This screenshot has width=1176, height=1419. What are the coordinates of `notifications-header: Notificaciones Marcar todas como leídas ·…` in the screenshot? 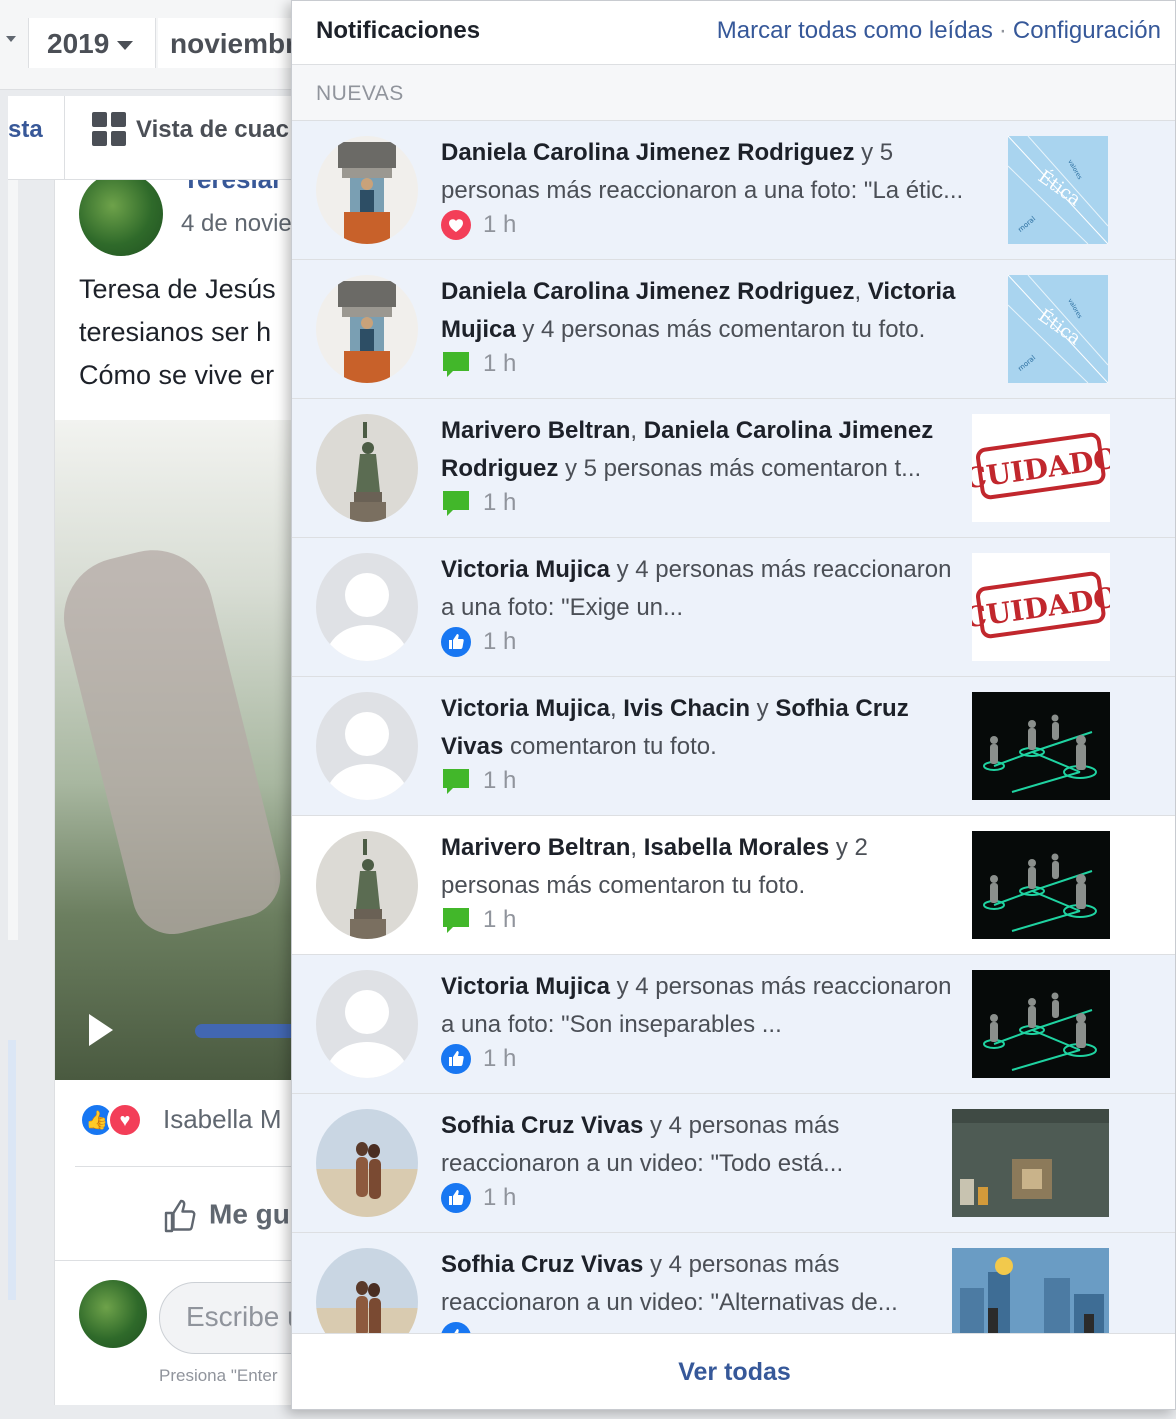 It's located at (733, 33).